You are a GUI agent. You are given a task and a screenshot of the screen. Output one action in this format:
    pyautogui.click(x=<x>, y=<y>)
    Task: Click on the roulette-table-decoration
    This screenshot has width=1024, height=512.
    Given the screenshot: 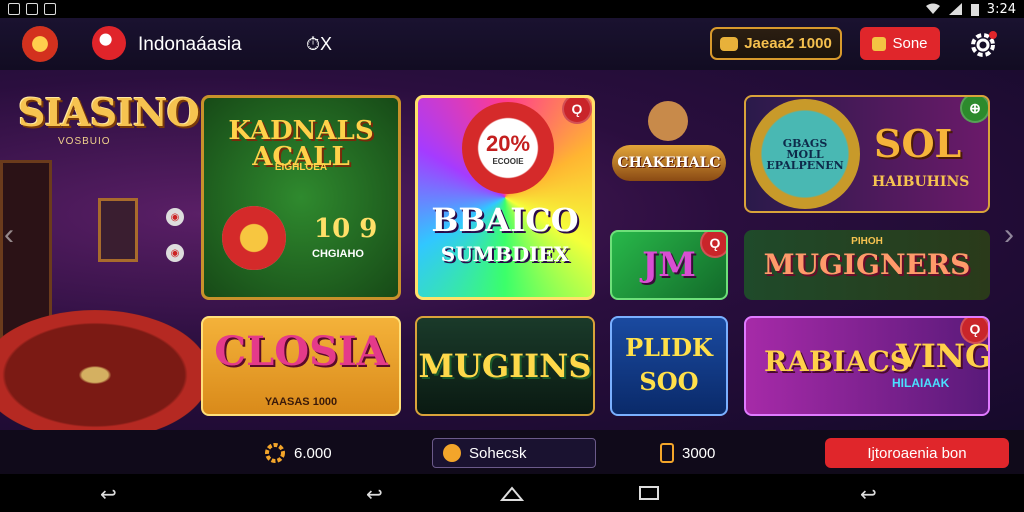 What is the action you would take?
    pyautogui.click(x=105, y=370)
    